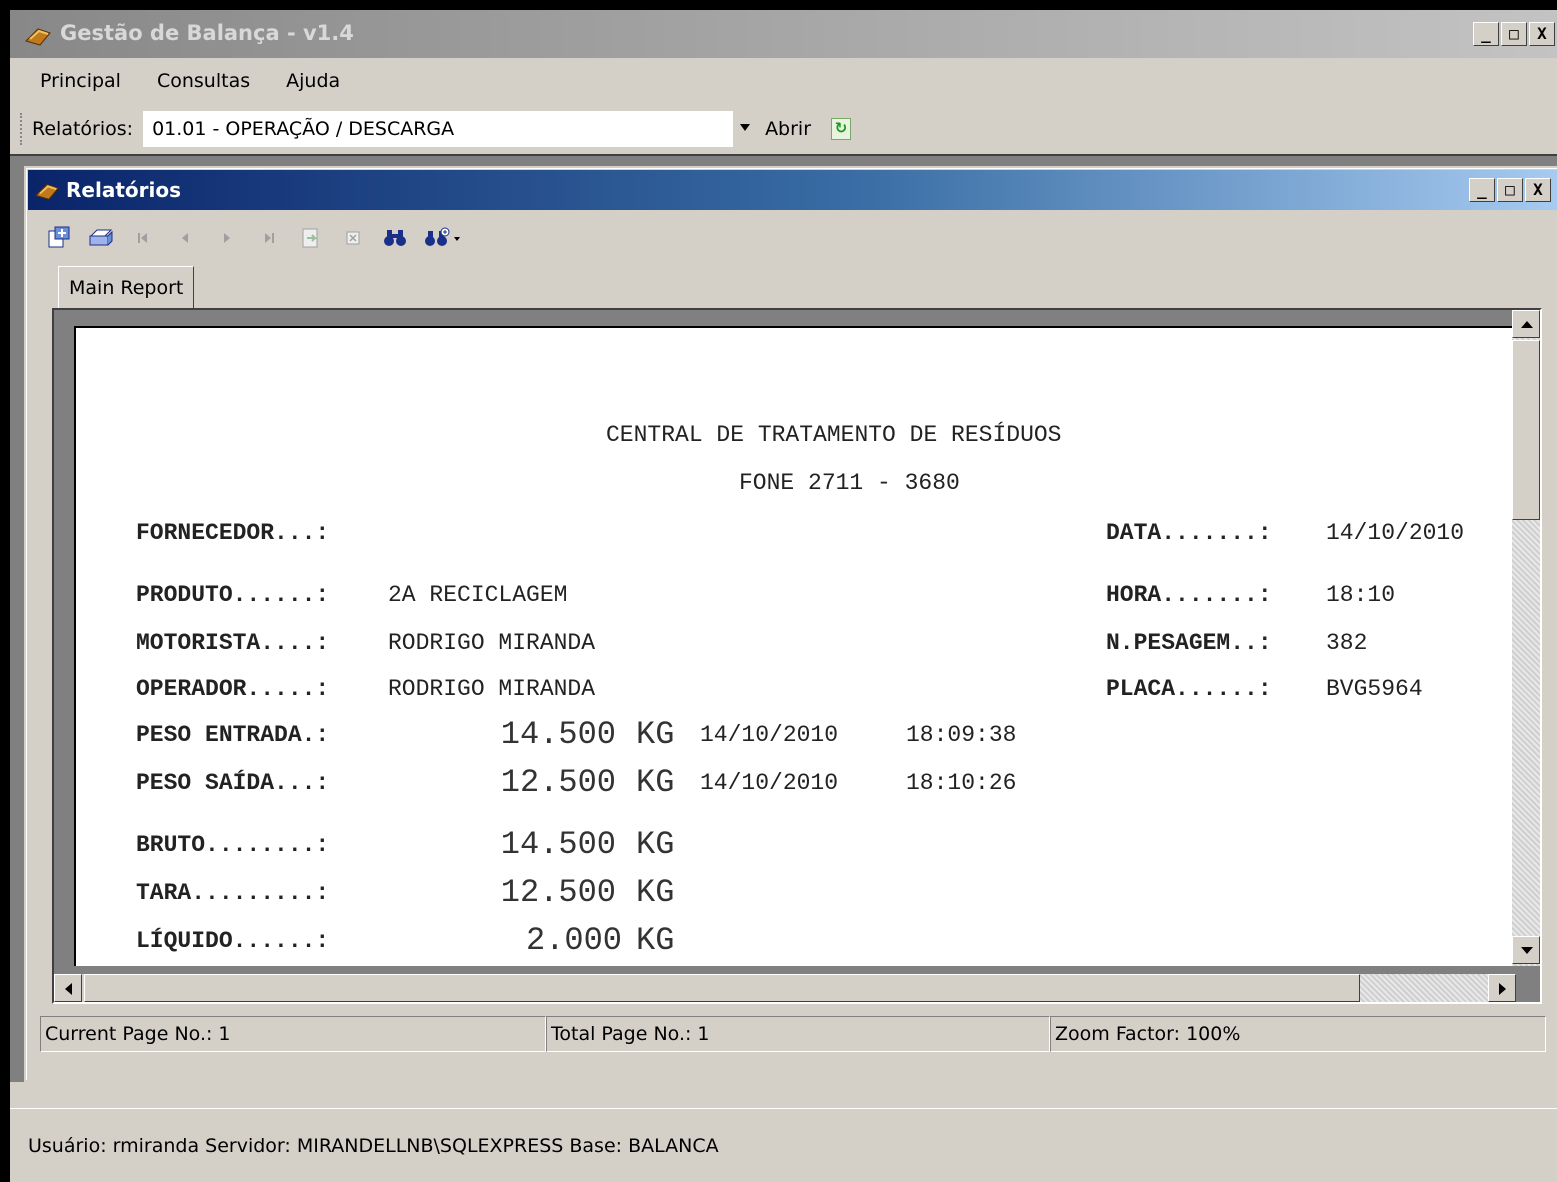  I want to click on window-controls: _ □ X, so click(1514, 34).